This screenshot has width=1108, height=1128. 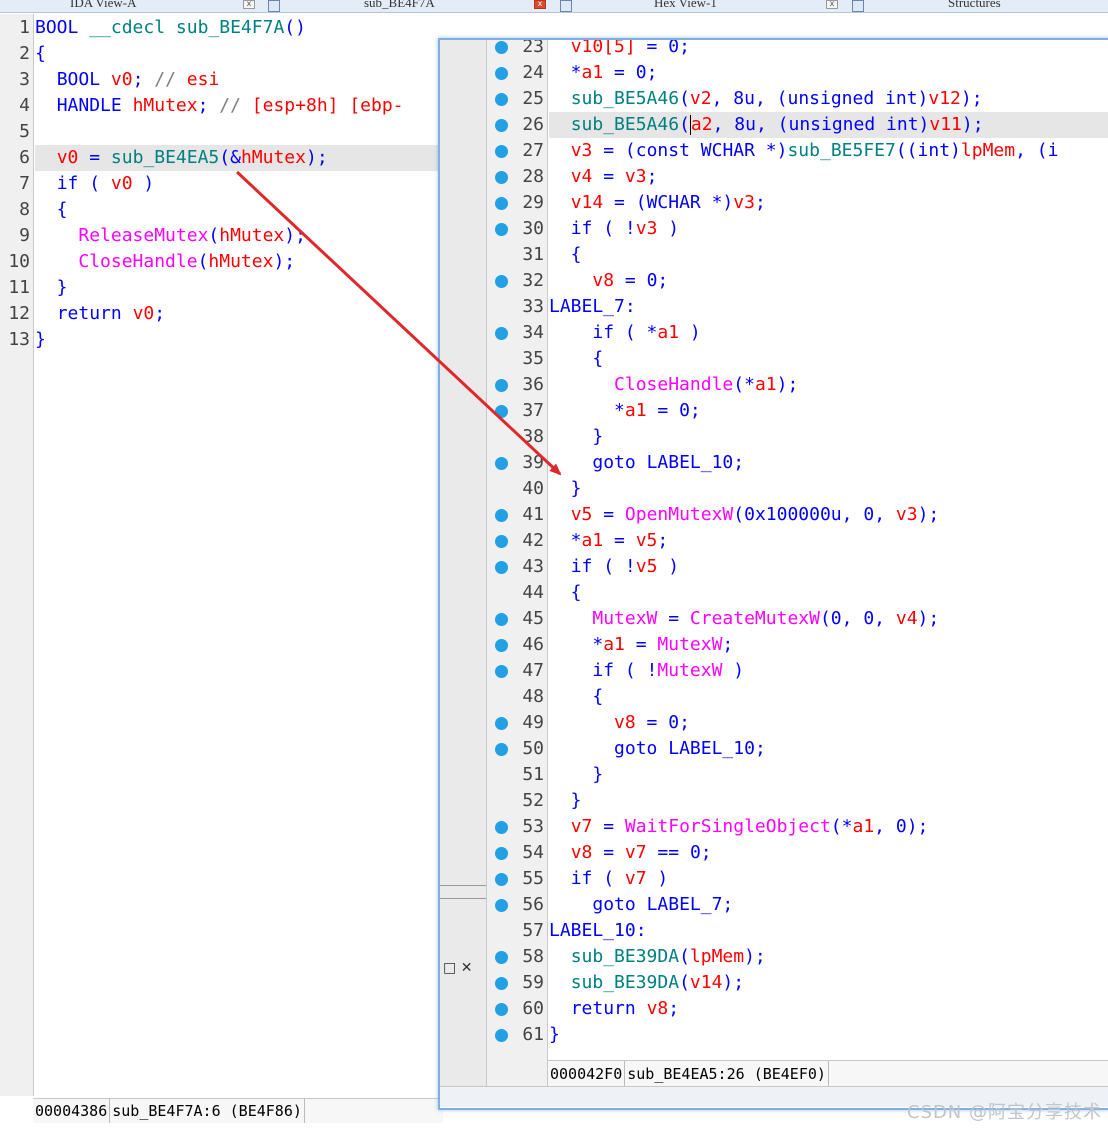 I want to click on code-token: ((, so click(x=906, y=150).